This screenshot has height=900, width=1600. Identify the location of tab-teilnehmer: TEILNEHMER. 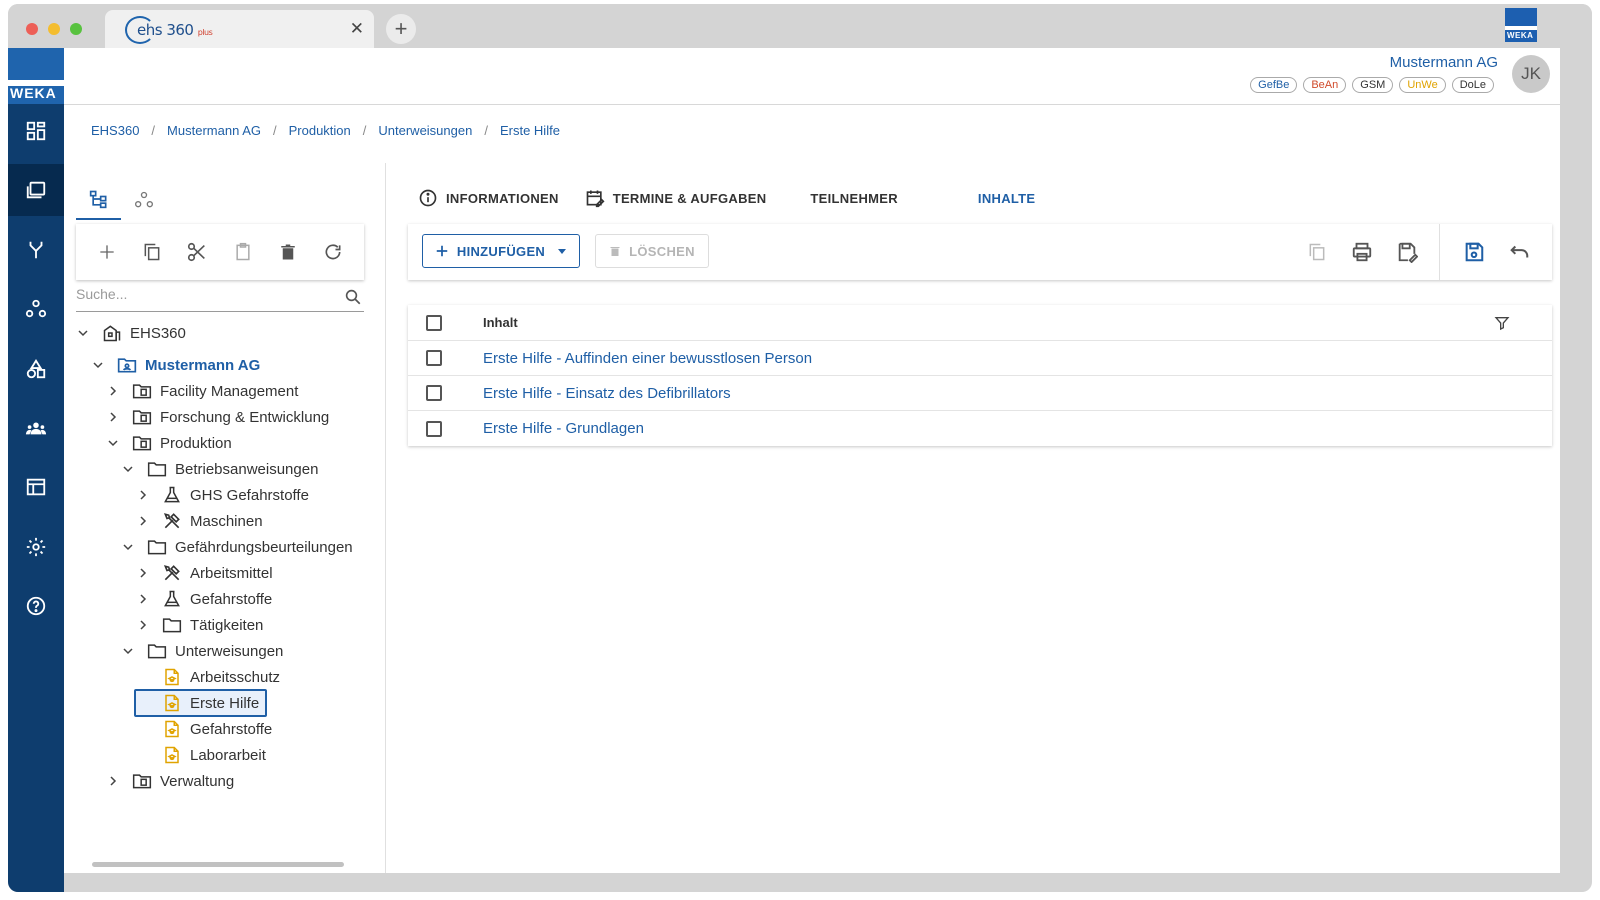
(854, 198).